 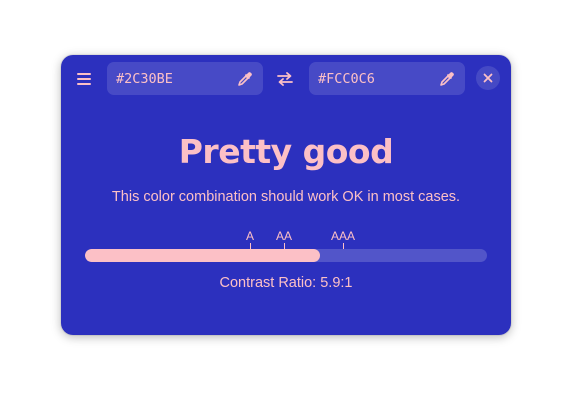 I want to click on swap-colors-button, so click(x=285, y=79).